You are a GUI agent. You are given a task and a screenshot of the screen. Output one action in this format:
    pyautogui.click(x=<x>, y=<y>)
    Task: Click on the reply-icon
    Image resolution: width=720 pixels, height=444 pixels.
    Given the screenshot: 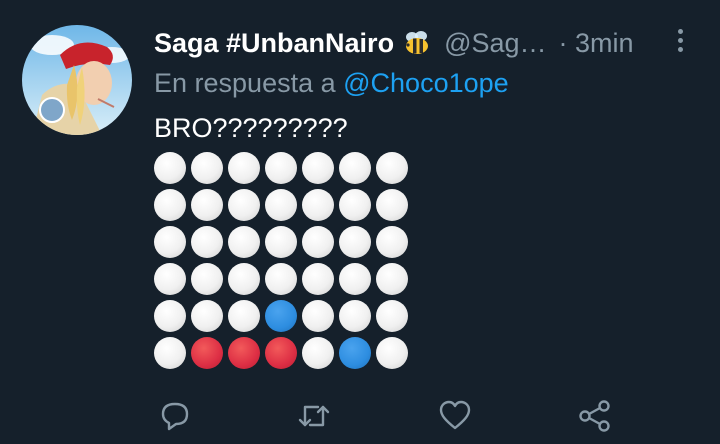 What is the action you would take?
    pyautogui.click(x=175, y=416)
    